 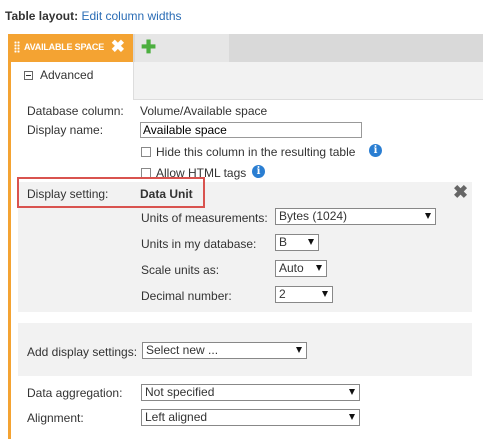 I want to click on drag-handle-icon, so click(x=17, y=47).